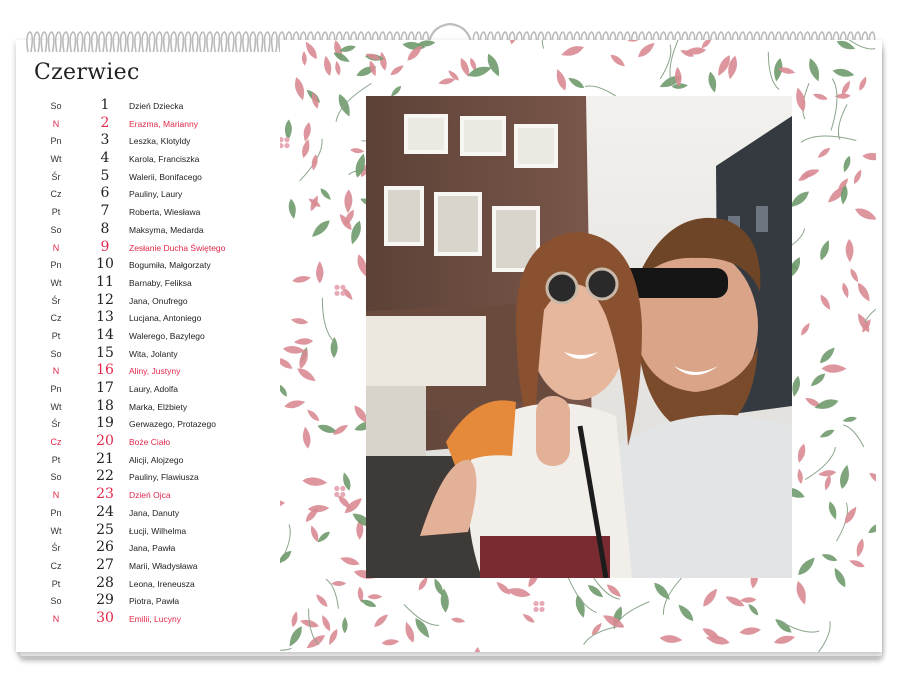 The width and height of the screenshot is (900, 686). What do you see at coordinates (155, 371) in the screenshot?
I see `name-day-text: Aliny, Justyny` at bounding box center [155, 371].